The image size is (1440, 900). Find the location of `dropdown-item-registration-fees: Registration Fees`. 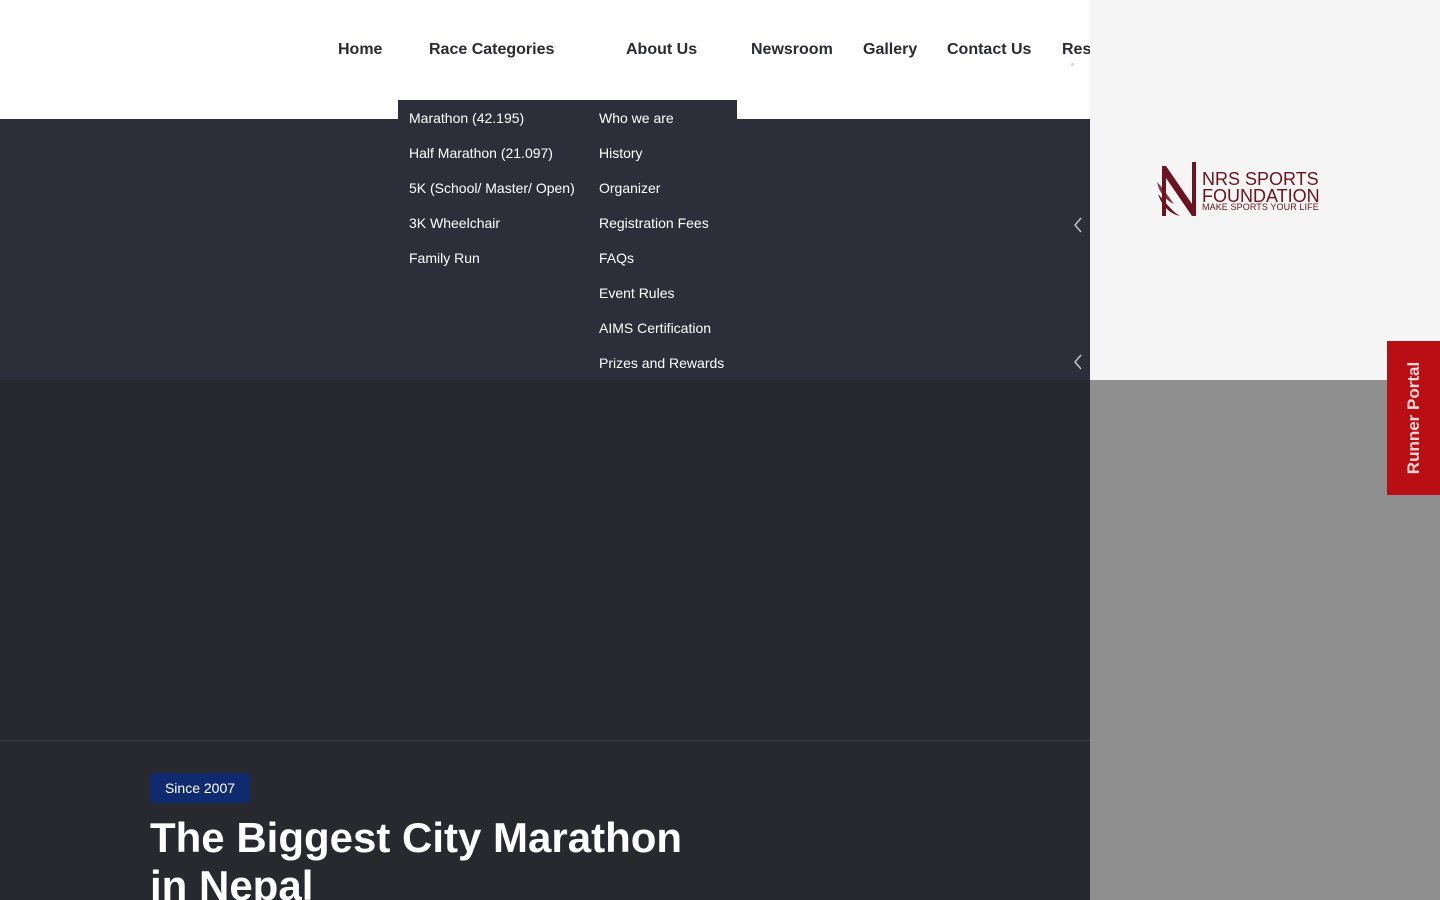

dropdown-item-registration-fees: Registration Fees is located at coordinates (654, 223).